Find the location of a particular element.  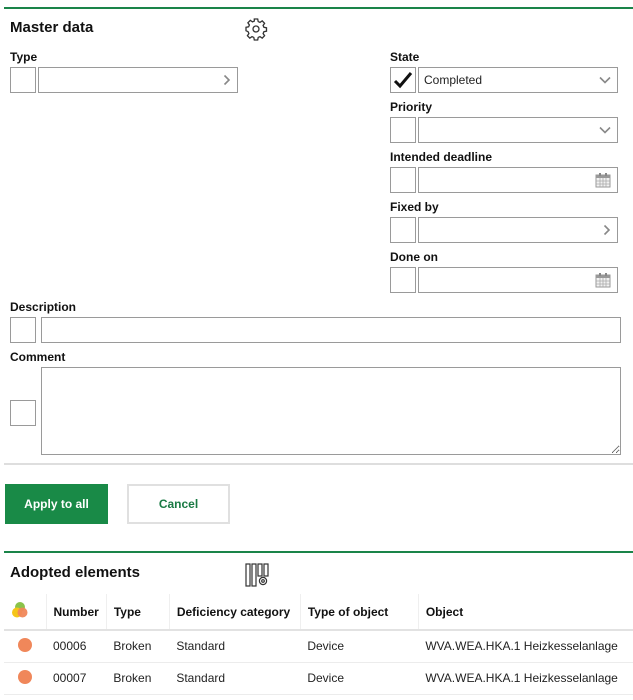

state-label: State is located at coordinates (405, 57).